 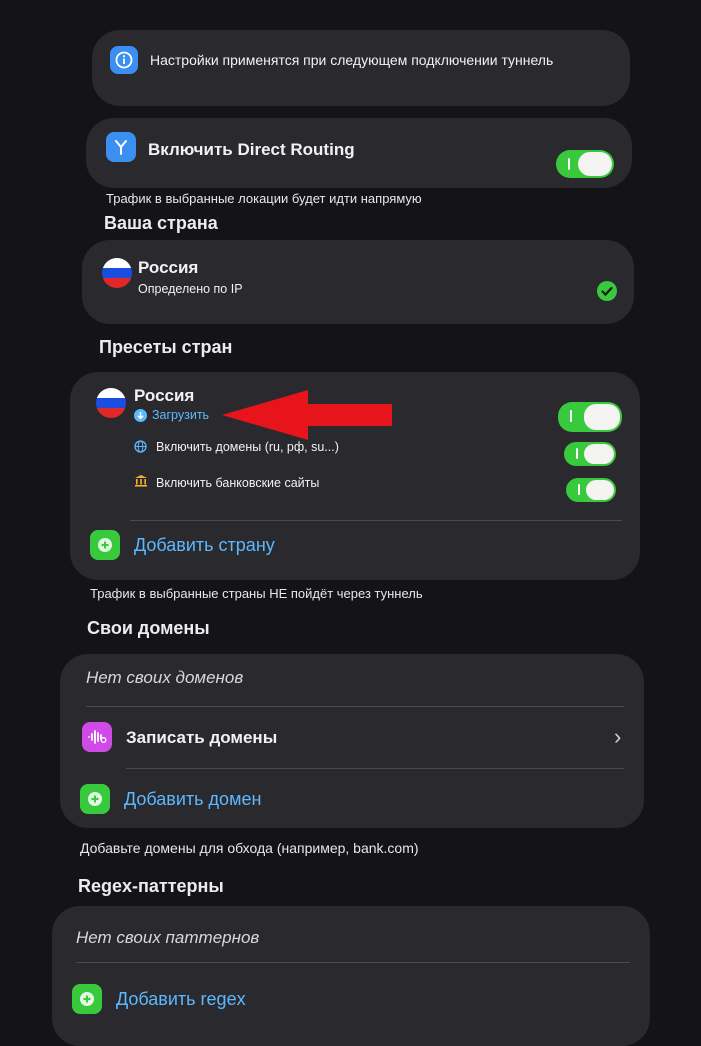 What do you see at coordinates (140, 415) in the screenshot?
I see `download-icon` at bounding box center [140, 415].